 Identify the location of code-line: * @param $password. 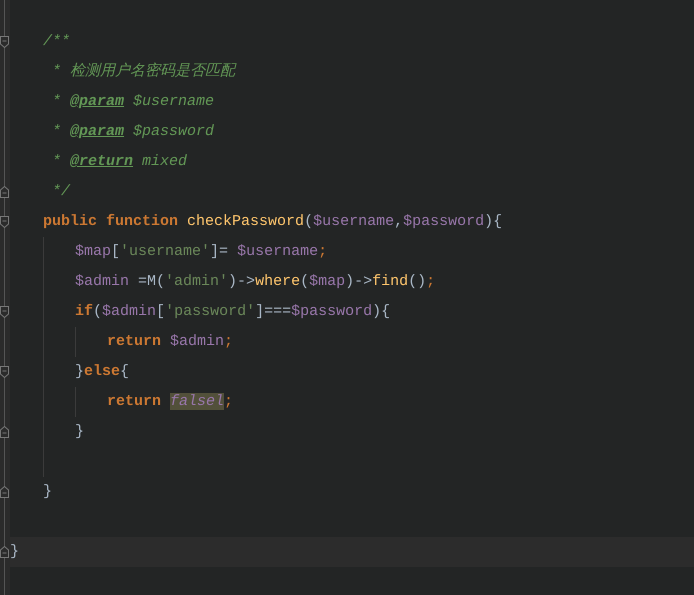
(132, 132).